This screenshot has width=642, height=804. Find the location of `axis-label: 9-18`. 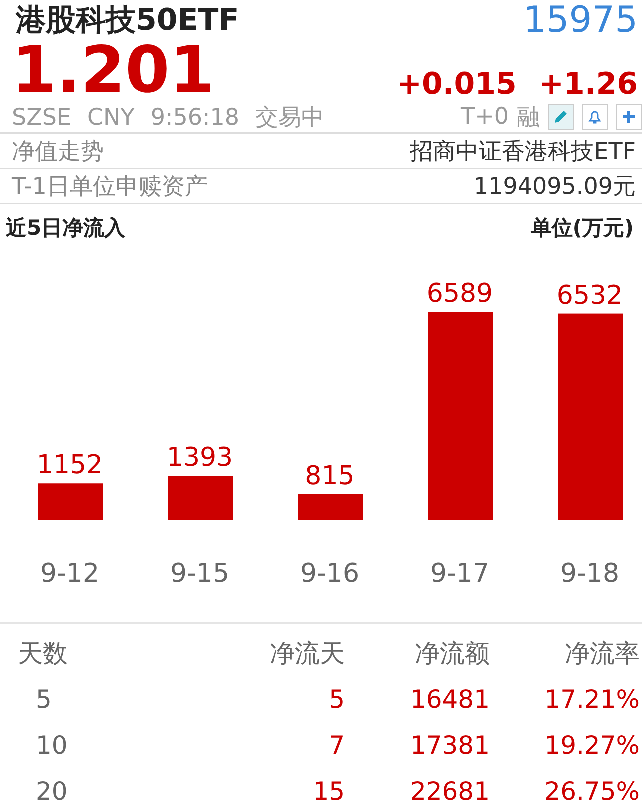

axis-label: 9-18 is located at coordinates (590, 574).